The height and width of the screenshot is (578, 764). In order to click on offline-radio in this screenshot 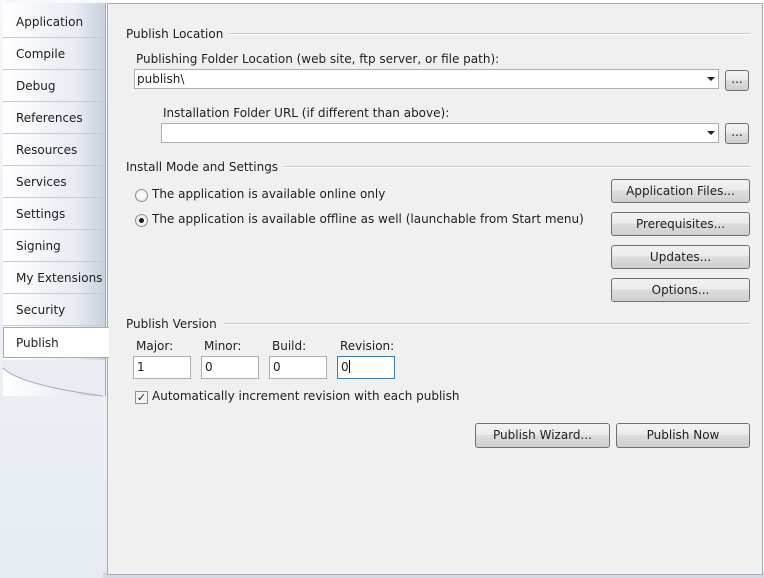, I will do `click(141, 220)`.